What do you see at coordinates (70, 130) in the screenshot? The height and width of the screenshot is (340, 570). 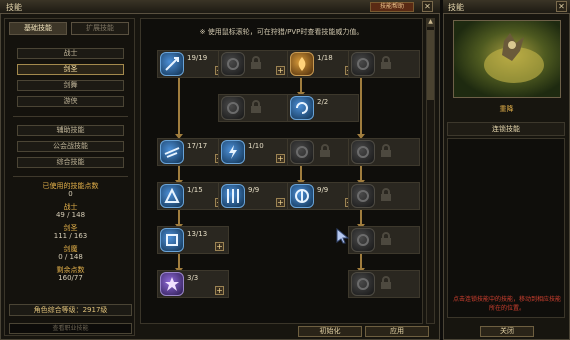 I see `filter-support-skills: 辅助技能` at bounding box center [70, 130].